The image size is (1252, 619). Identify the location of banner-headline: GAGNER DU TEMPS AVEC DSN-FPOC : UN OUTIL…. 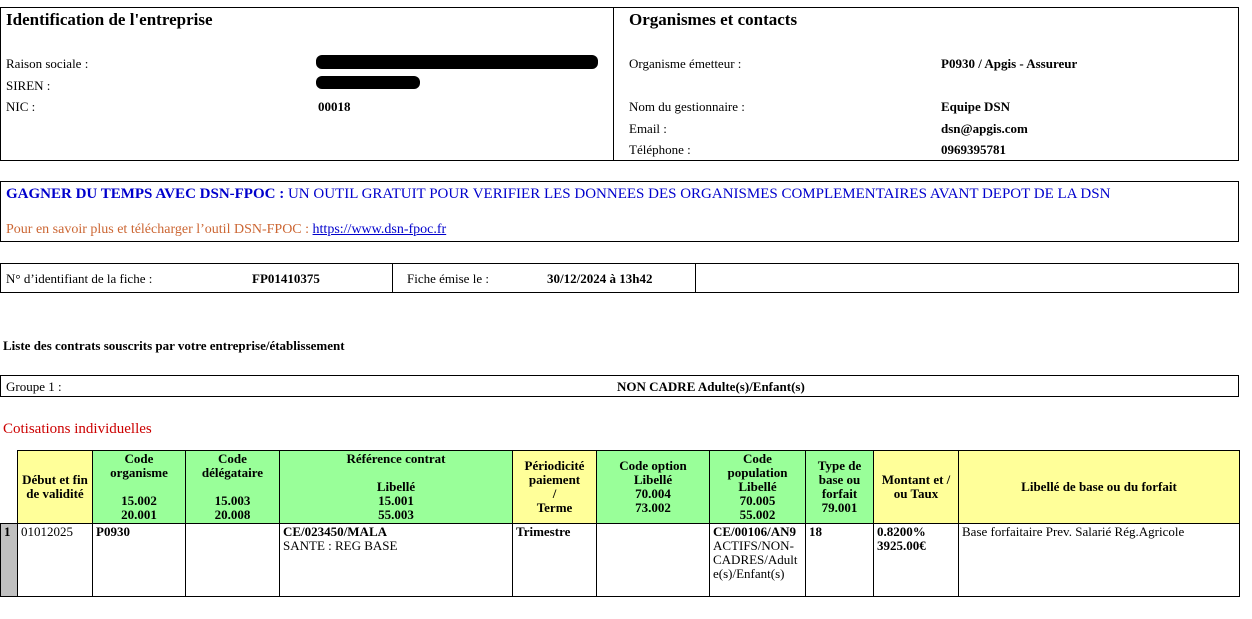
(558, 194).